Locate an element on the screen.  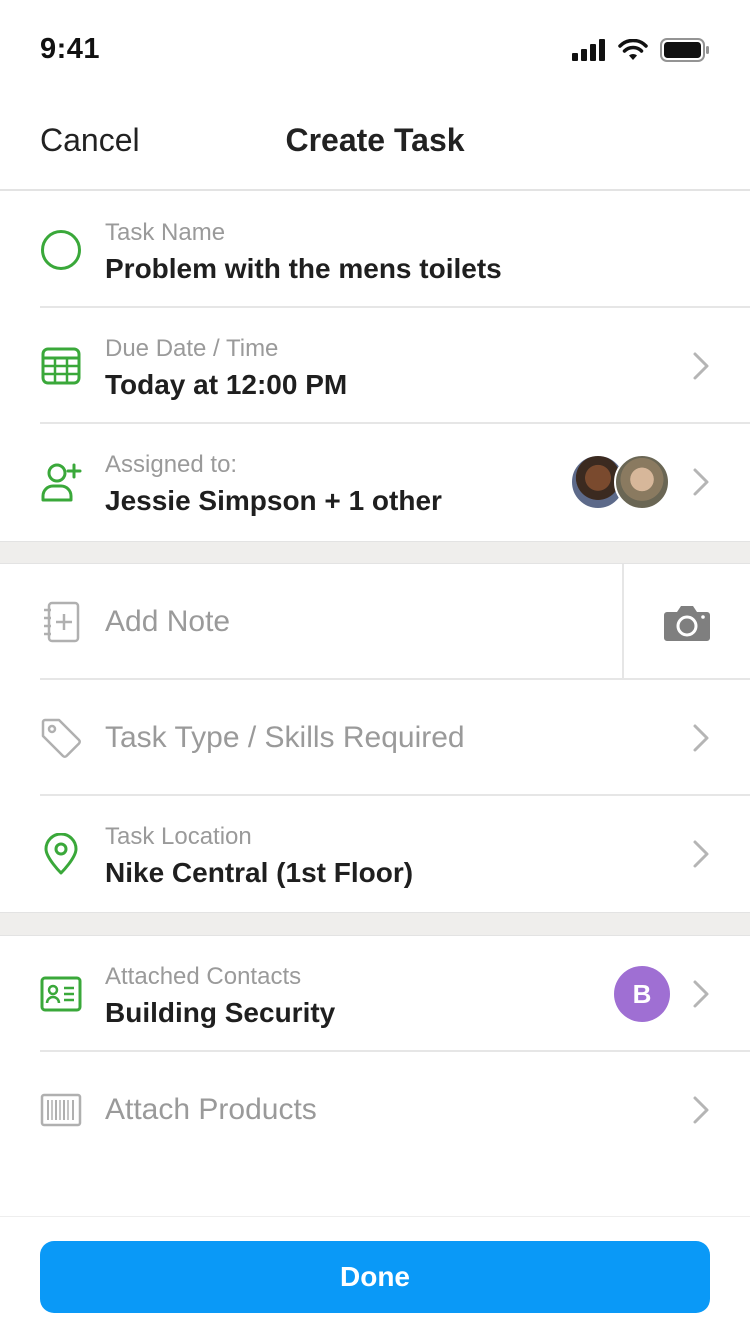
barcode-icon is located at coordinates (61, 1110).